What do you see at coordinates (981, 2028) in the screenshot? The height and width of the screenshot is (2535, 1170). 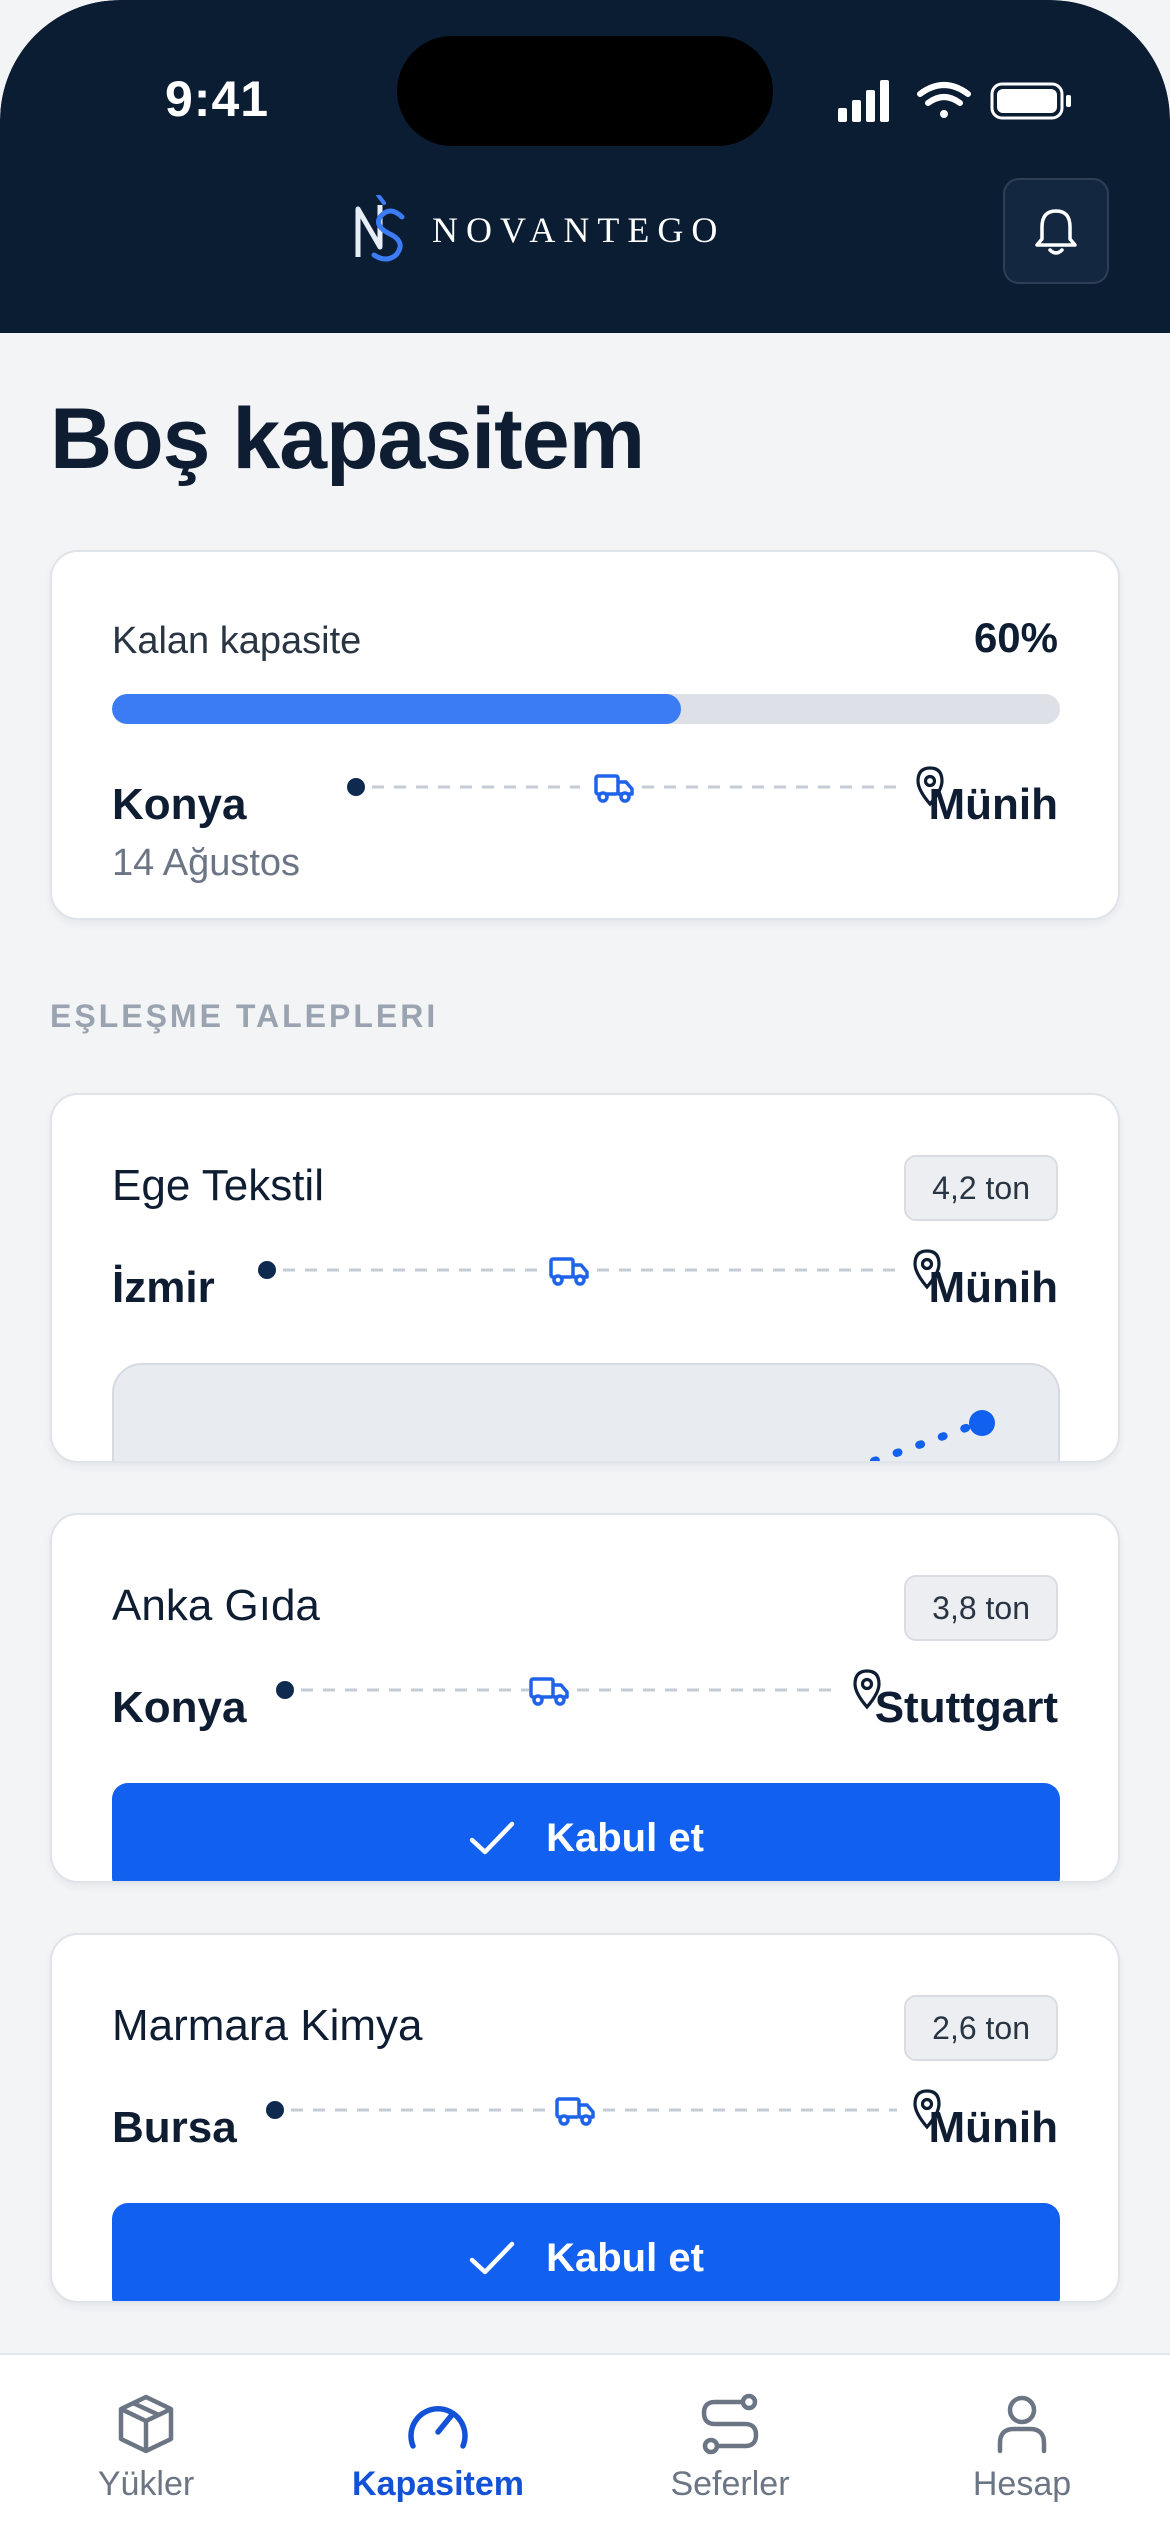 I see `weight-badge: 2,6 ton` at bounding box center [981, 2028].